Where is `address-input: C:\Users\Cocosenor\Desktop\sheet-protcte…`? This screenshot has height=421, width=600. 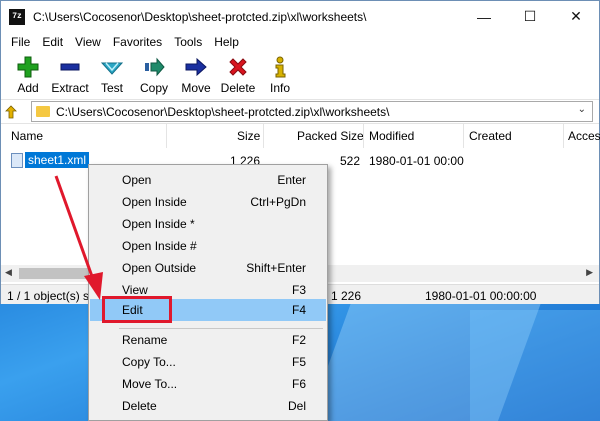
address-input: C:\Users\Cocosenor\Desktop\sheet-protcte… is located at coordinates (312, 111).